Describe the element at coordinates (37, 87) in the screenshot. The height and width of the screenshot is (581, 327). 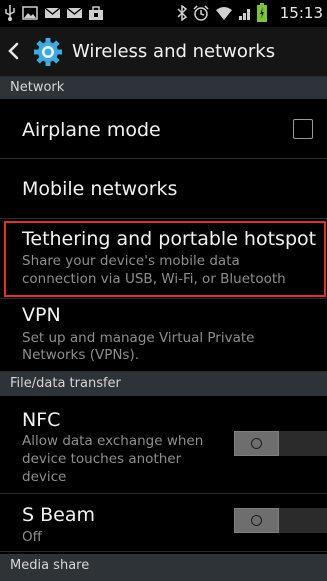
I see `section-label: Network` at that location.